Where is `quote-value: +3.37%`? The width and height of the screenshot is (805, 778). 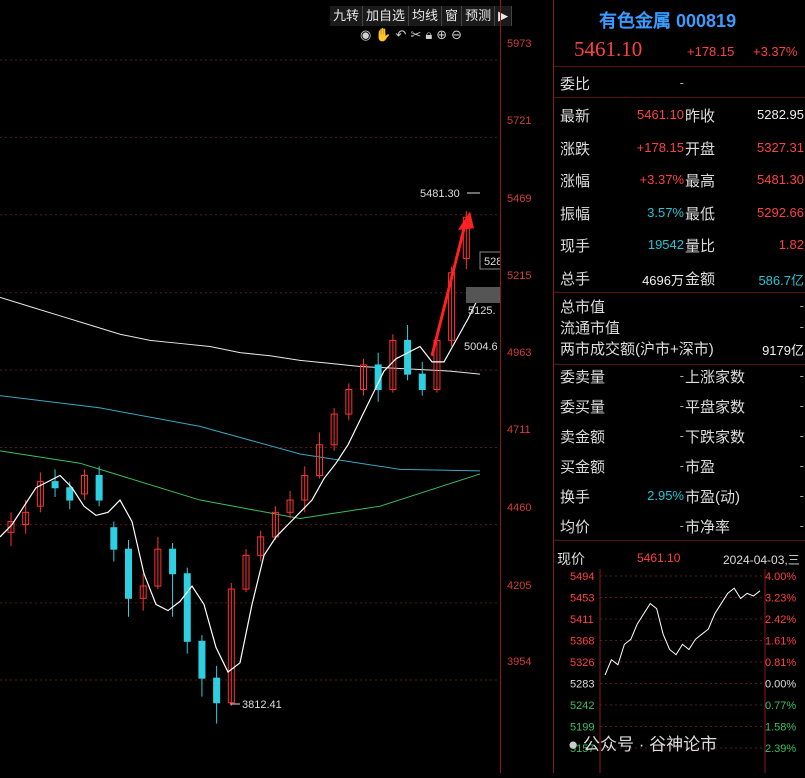
quote-value: +3.37% is located at coordinates (661, 179).